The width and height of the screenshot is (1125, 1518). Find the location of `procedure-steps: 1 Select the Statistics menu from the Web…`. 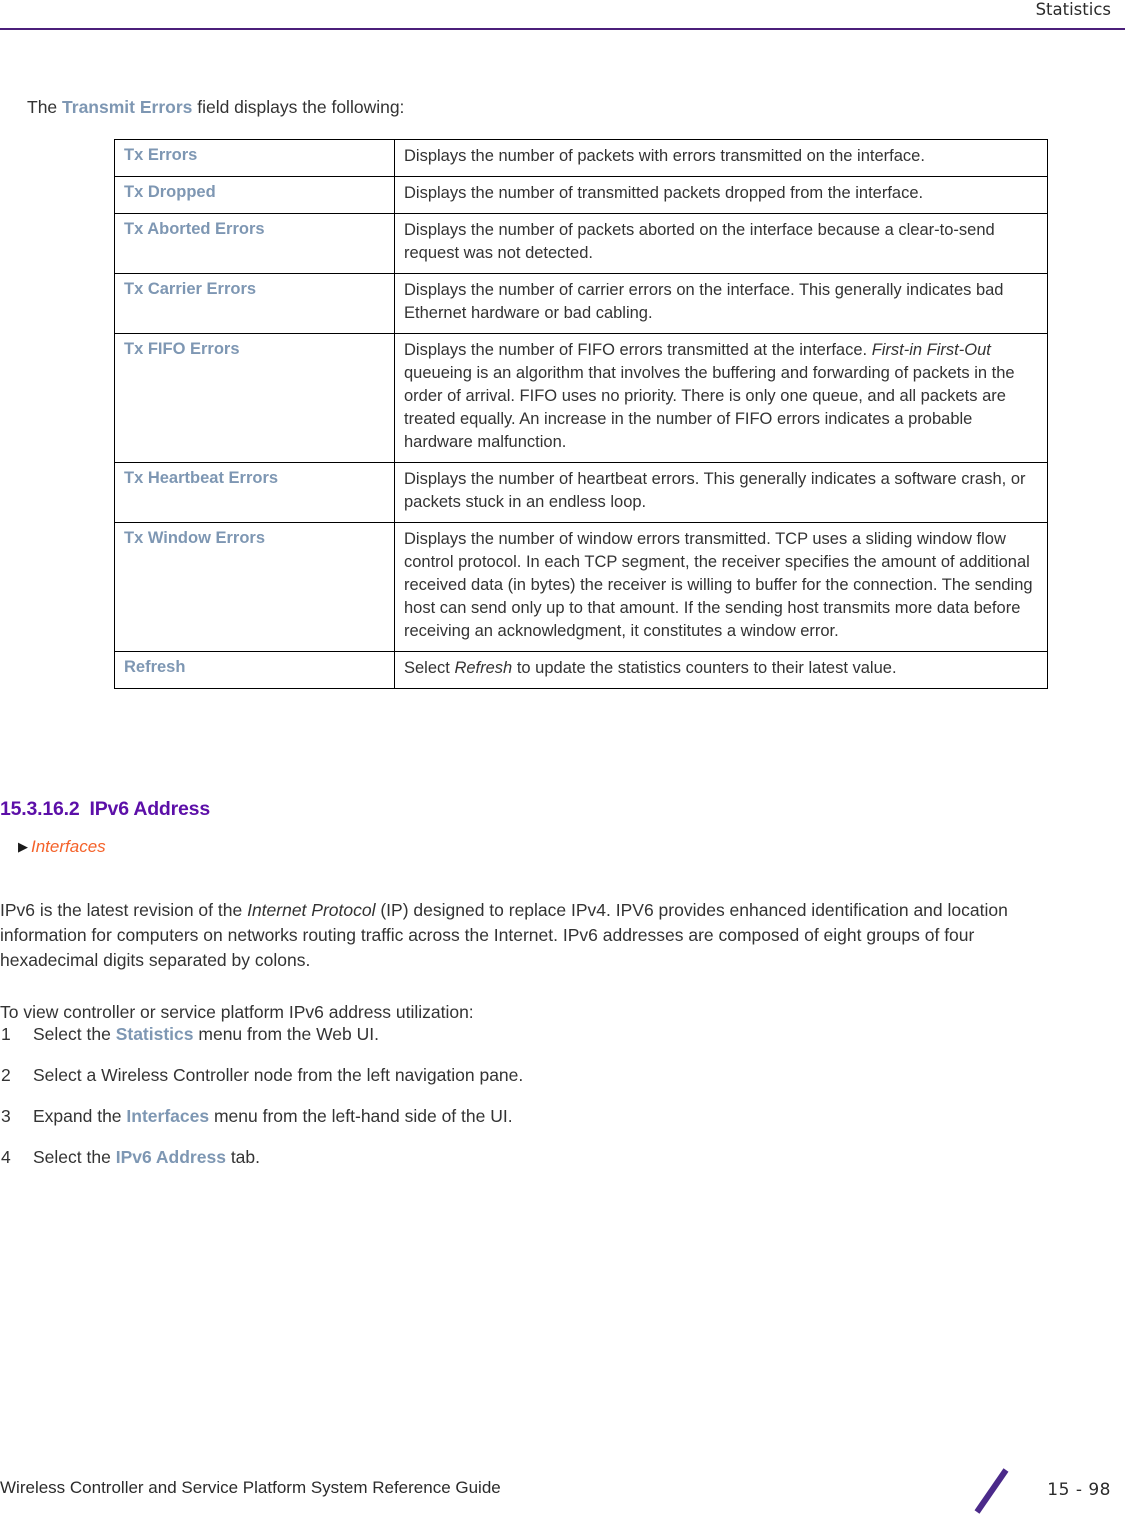

procedure-steps: 1 Select the Statistics menu from the Web… is located at coordinates (450, 1104).